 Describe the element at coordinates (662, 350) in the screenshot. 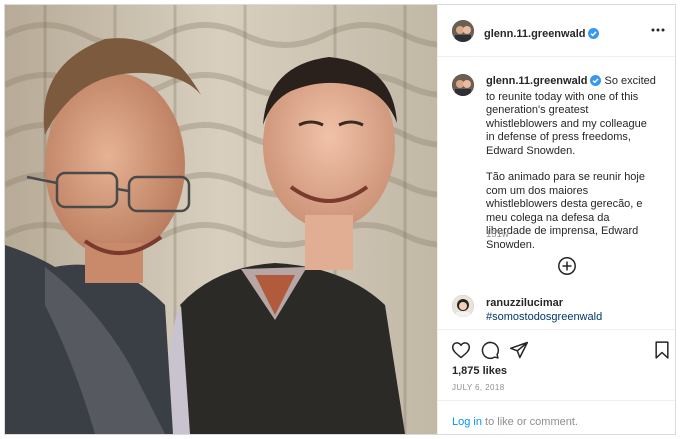

I see `bookmark-icon` at that location.